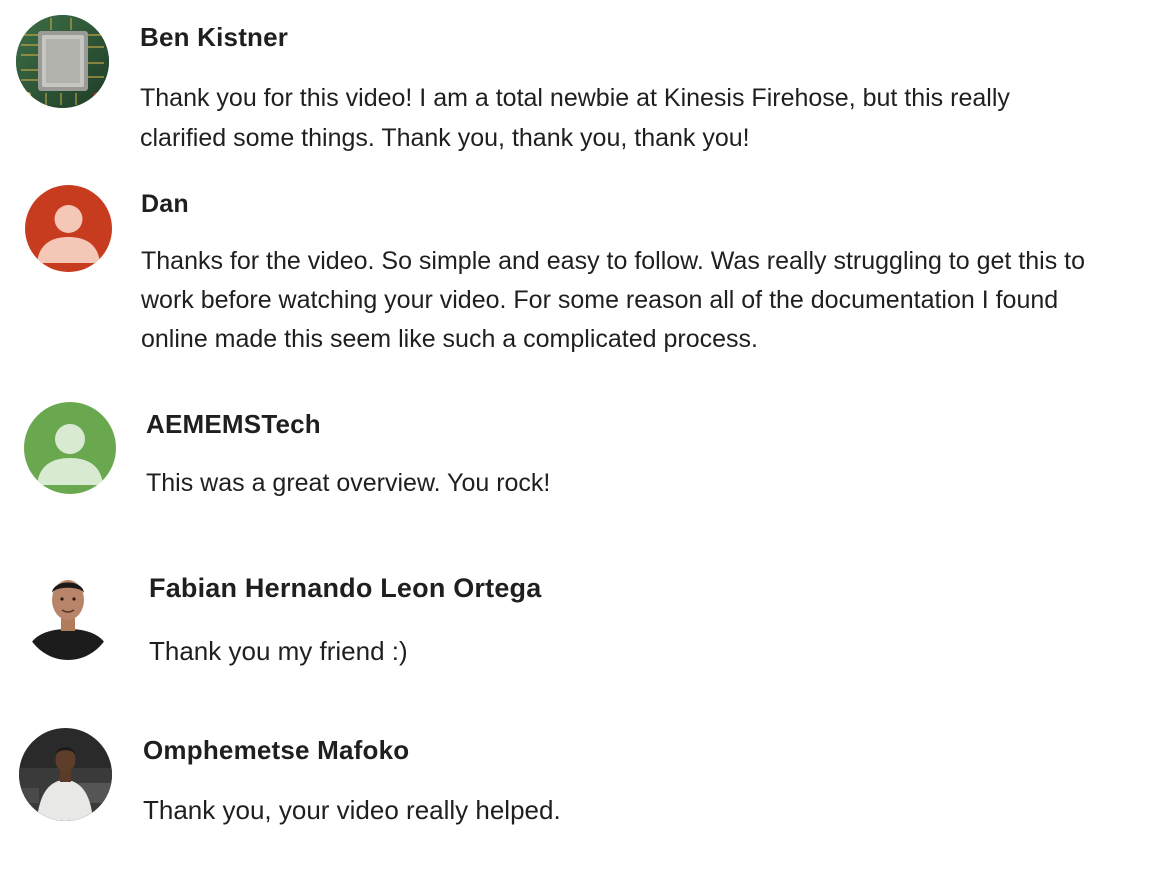  I want to click on comment-author: Fabian Hernando Leon Ortega, so click(345, 588).